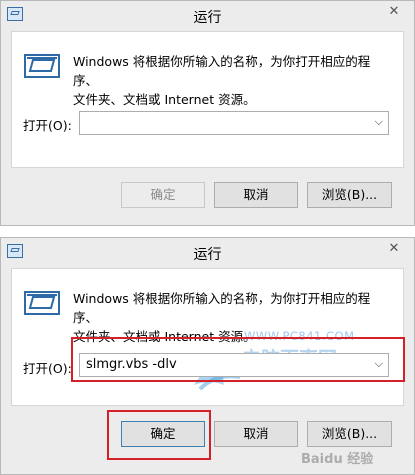  Describe the element at coordinates (163, 195) in the screenshot. I see `ok-button: 确定` at that location.